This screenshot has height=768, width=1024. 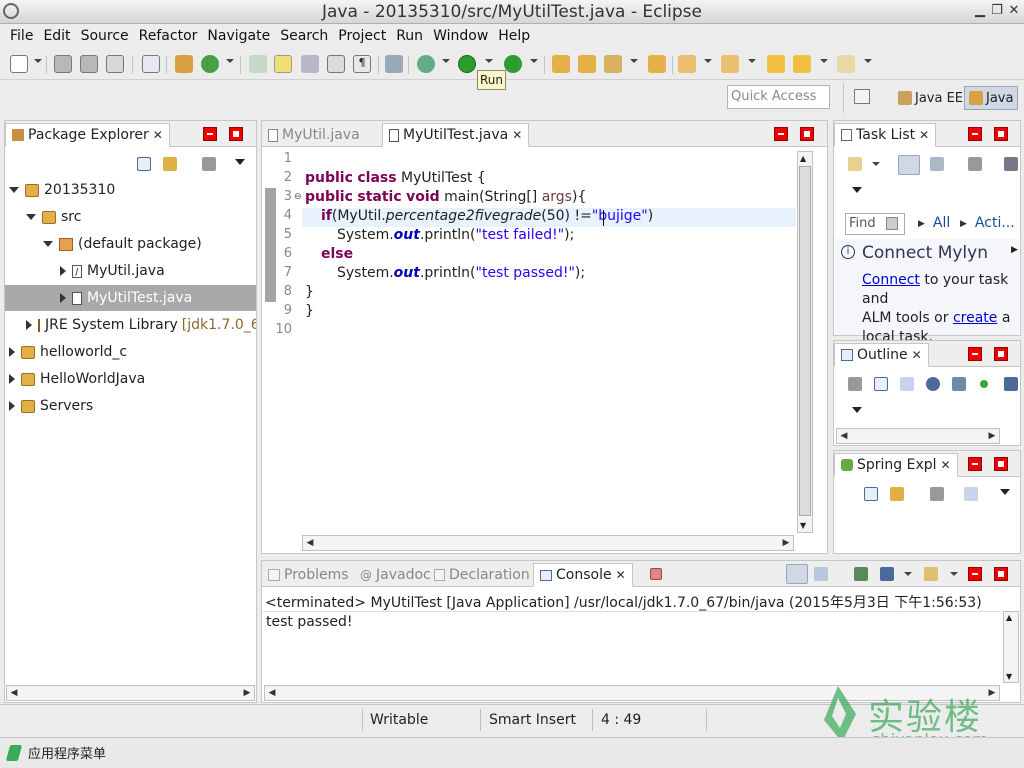 I want to click on tree-item: Servers, so click(x=130, y=406).